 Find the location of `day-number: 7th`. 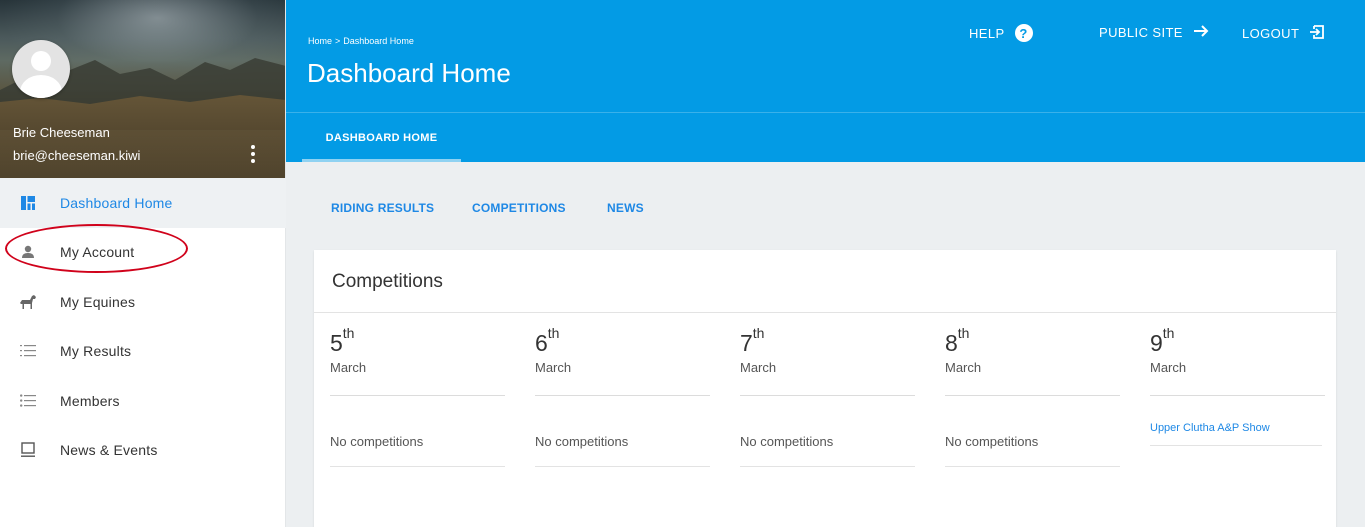

day-number: 7th is located at coordinates (827, 341).